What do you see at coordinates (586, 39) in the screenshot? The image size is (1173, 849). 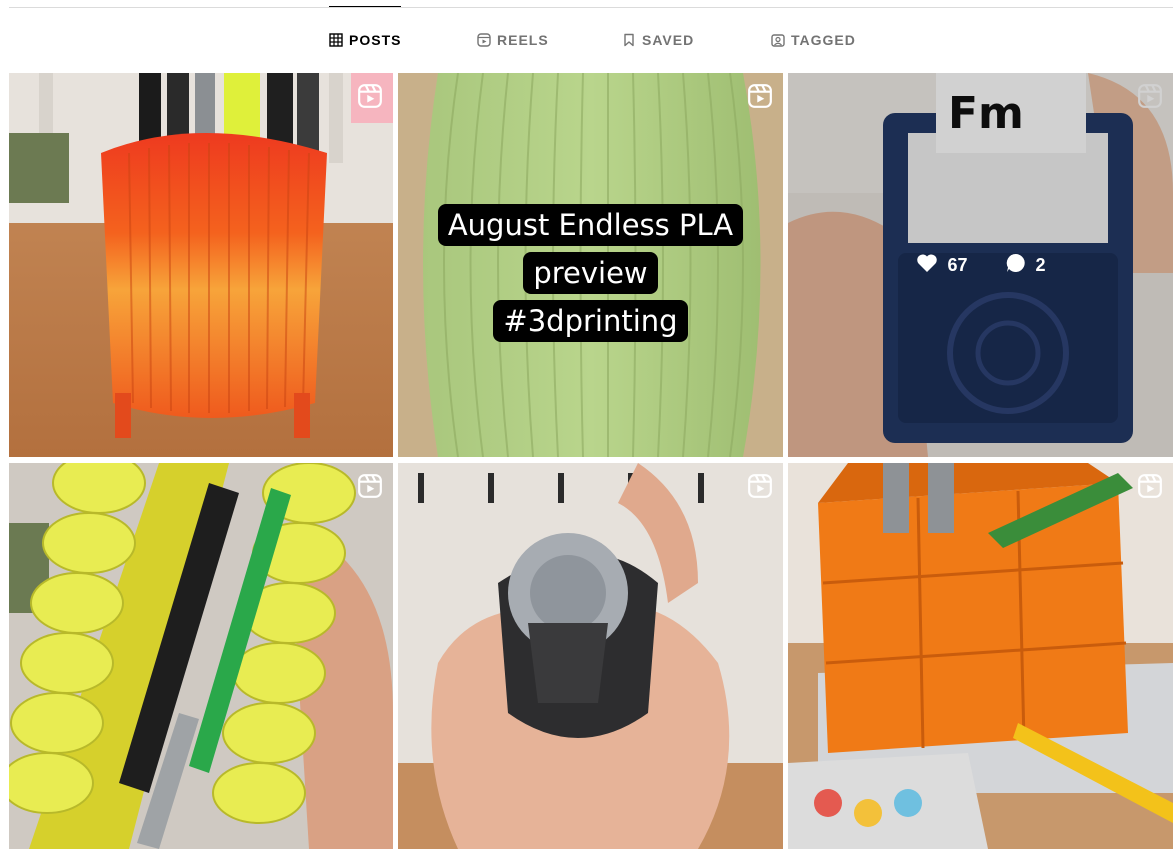 I see `profile-tabs: POSTS REELS SAVED TAGGED` at bounding box center [586, 39].